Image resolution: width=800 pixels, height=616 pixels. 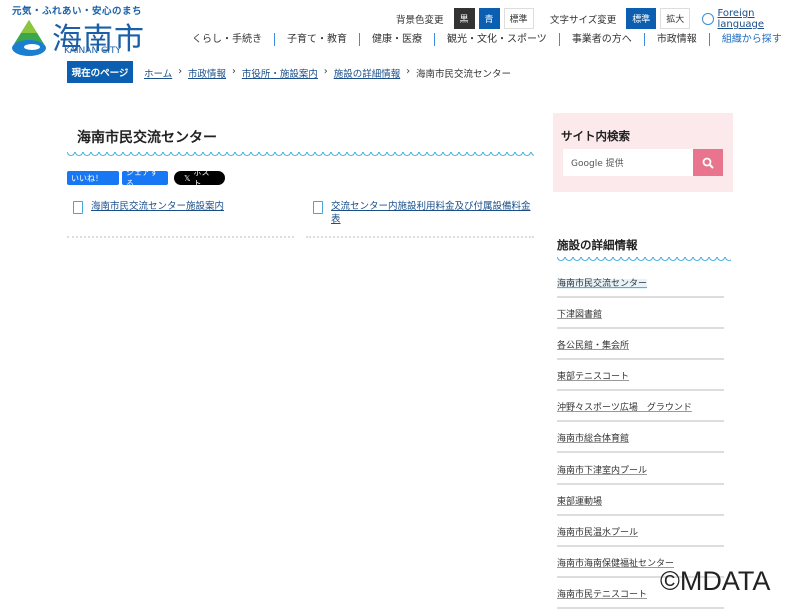 I want to click on search-input: Google 提供, so click(x=628, y=162).